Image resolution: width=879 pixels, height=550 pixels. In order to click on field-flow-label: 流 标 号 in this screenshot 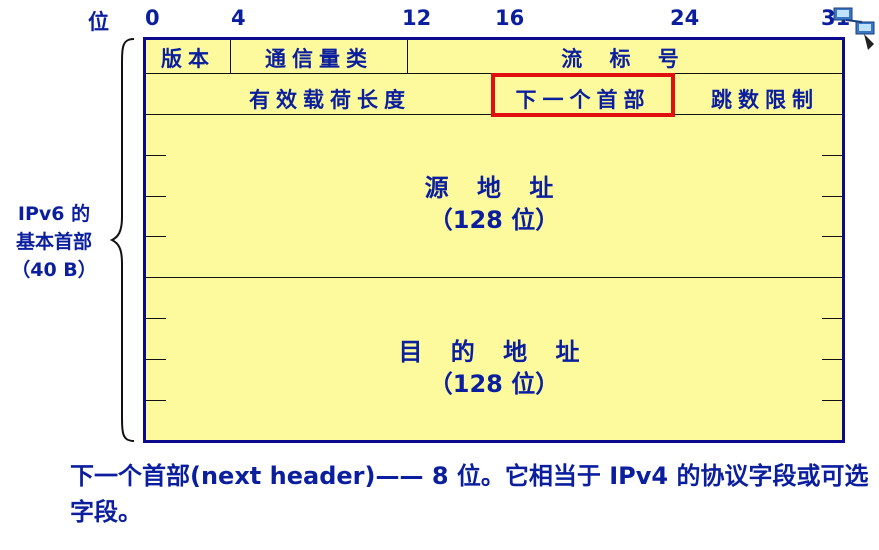, I will do `click(625, 59)`.